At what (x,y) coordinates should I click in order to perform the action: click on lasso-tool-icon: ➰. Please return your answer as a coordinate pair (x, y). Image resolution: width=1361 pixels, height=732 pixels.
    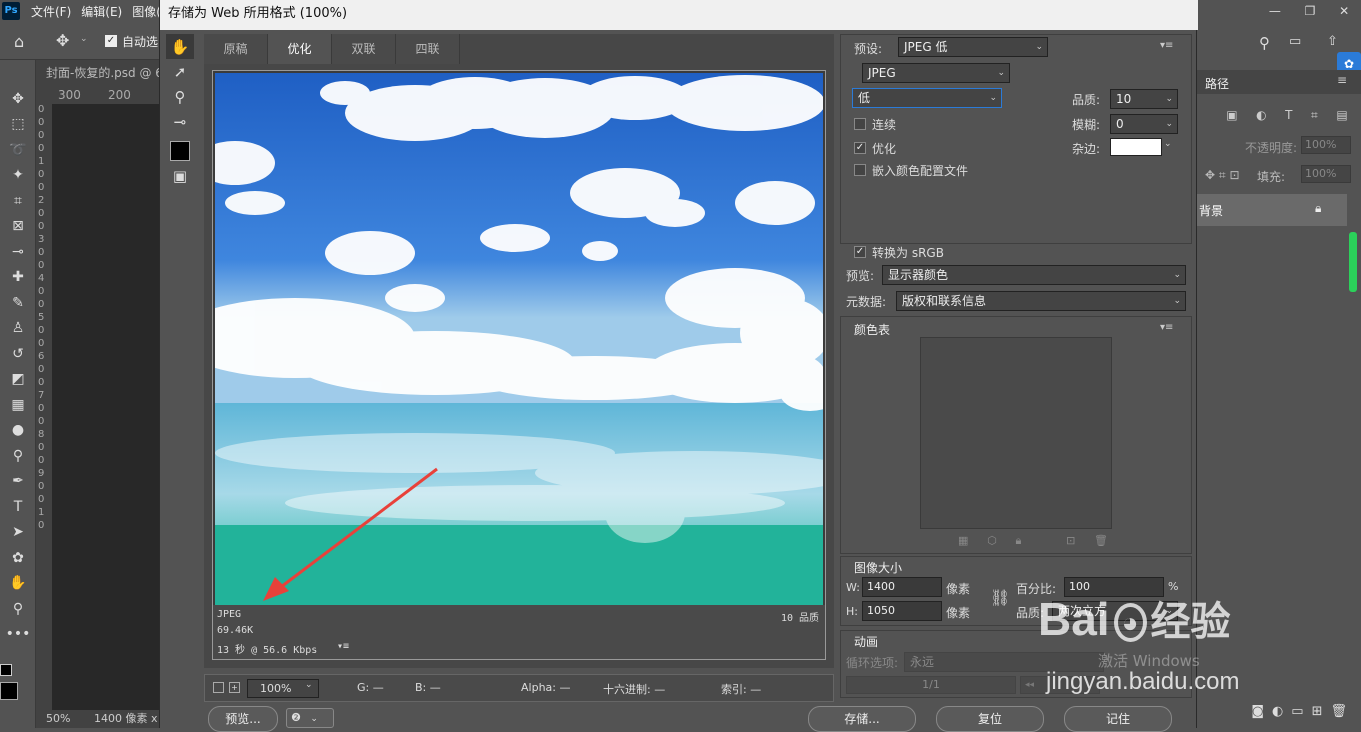
    Looking at the image, I should click on (18, 150).